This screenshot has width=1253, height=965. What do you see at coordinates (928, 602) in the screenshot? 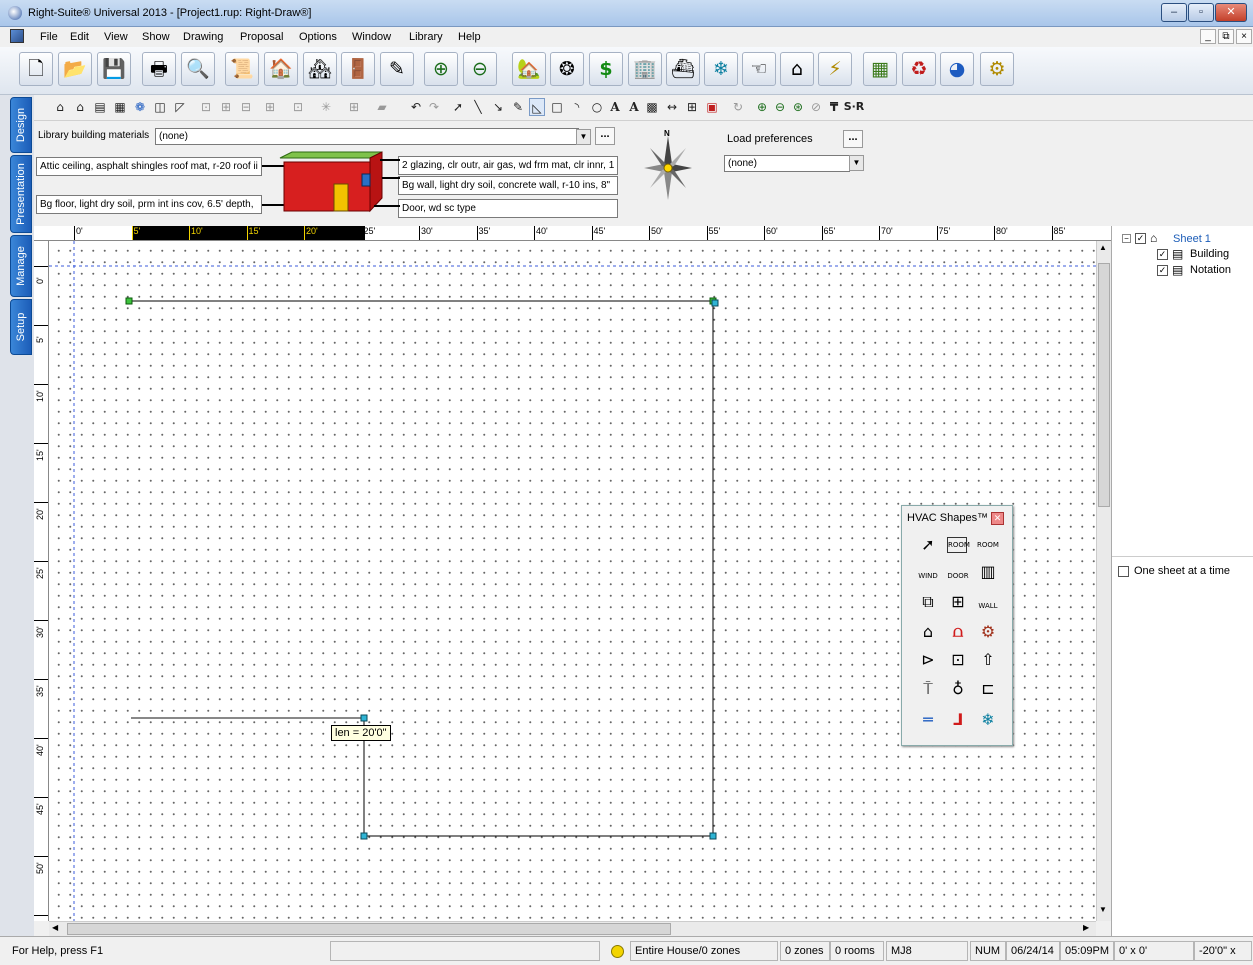
I see `box-3d-icon: ⧉` at bounding box center [928, 602].